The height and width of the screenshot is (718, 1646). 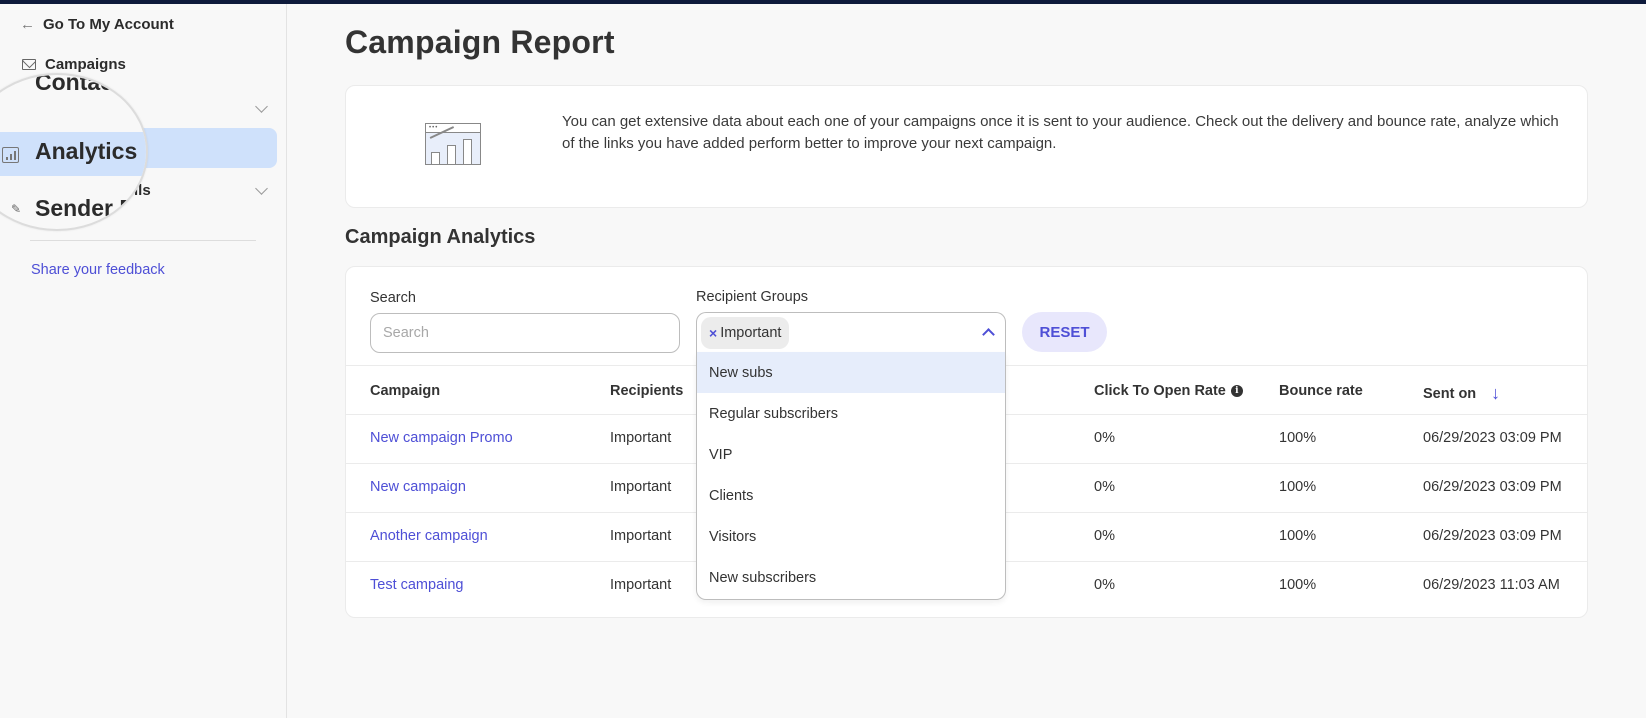 What do you see at coordinates (10, 155) in the screenshot?
I see `bar-chart-icon` at bounding box center [10, 155].